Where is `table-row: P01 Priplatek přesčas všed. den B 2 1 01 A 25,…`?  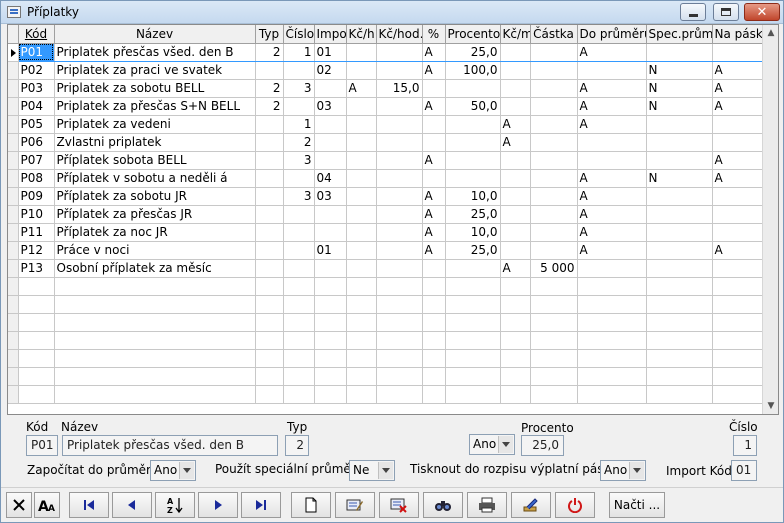
table-row: P01 Priplatek přesčas všed. den B 2 1 01 A 25,… is located at coordinates (386, 52).